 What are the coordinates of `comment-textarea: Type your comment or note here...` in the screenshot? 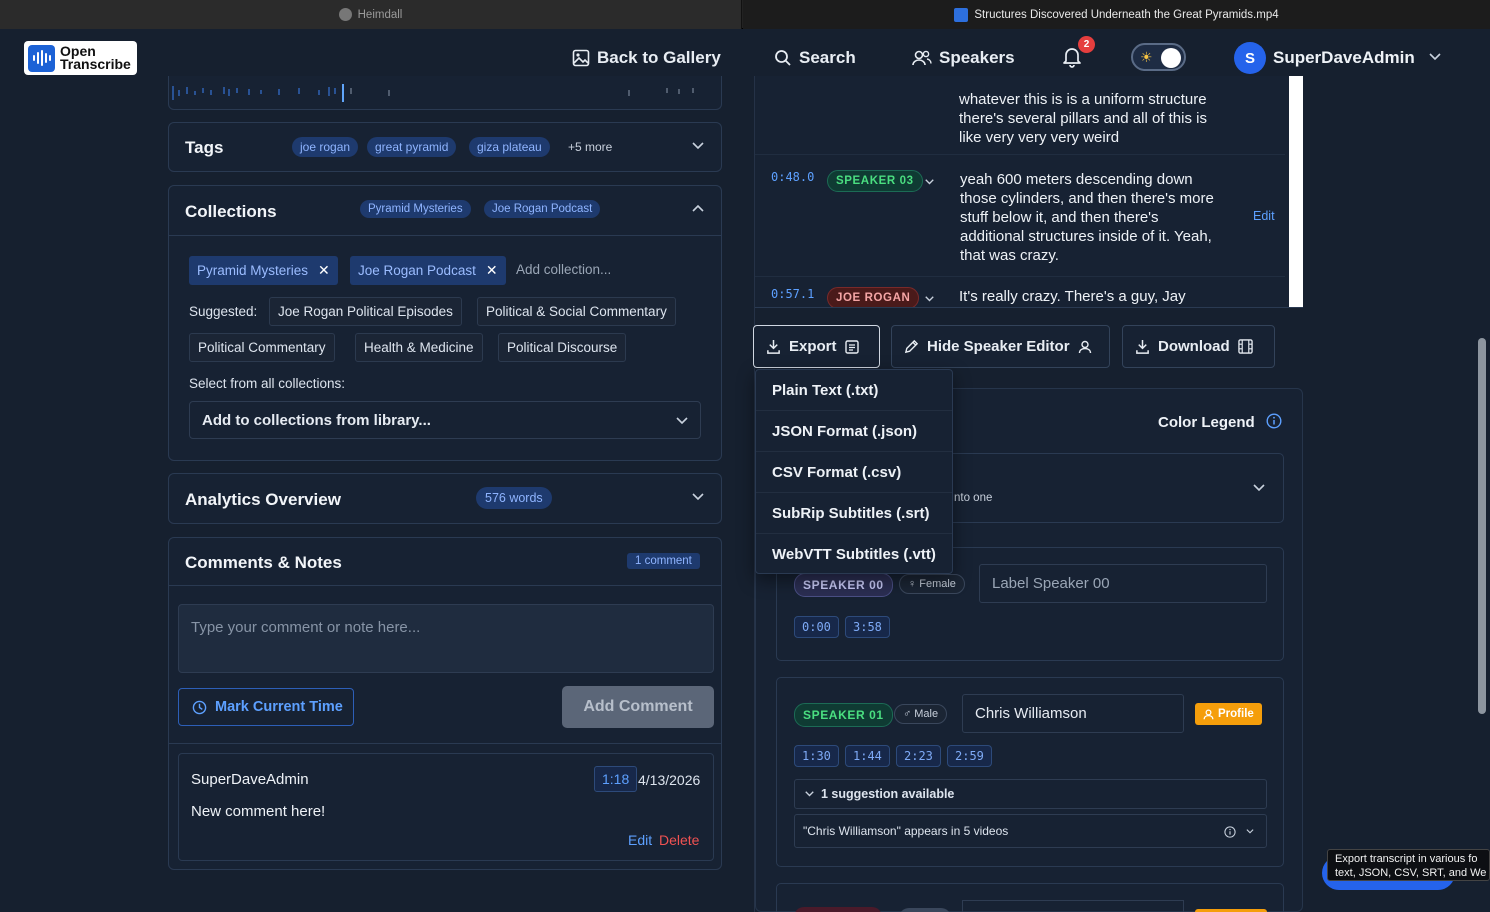 It's located at (446, 638).